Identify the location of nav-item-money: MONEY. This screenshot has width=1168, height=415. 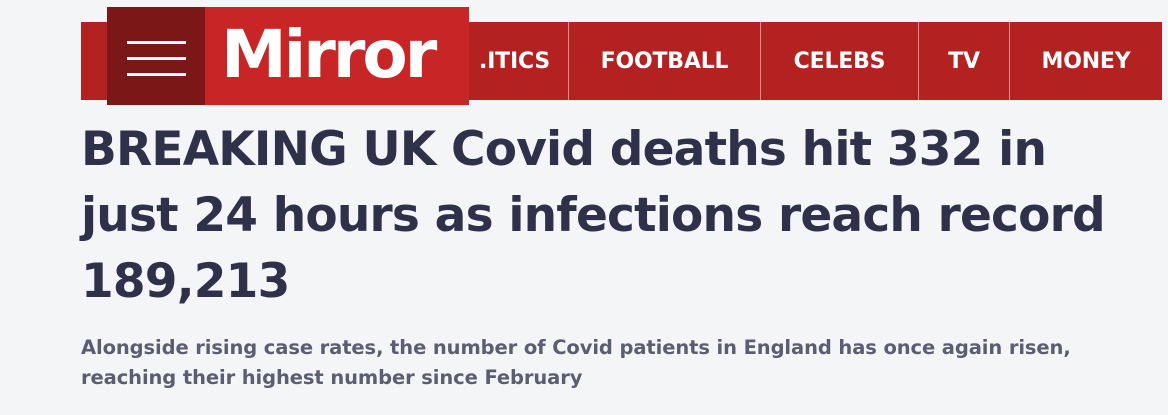
(1086, 61).